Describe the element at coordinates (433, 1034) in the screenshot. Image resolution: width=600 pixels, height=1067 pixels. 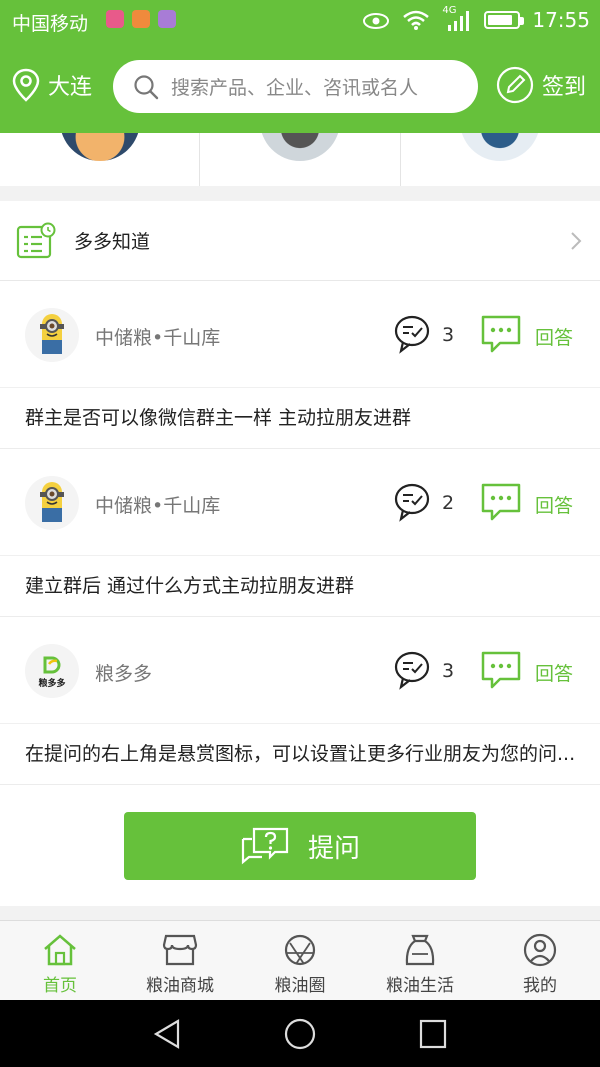
I see `recent-apps-icon` at that location.